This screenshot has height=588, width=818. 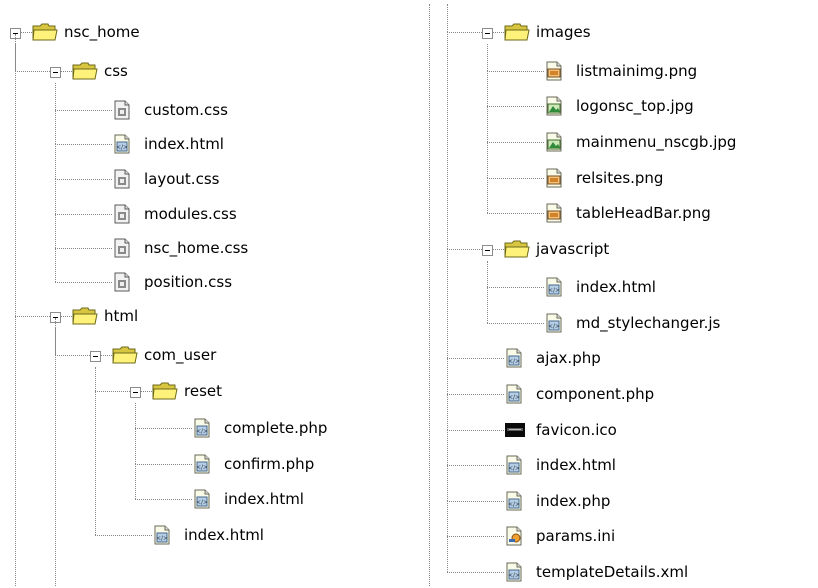 I want to click on tree-item-label: com_user, so click(x=180, y=355).